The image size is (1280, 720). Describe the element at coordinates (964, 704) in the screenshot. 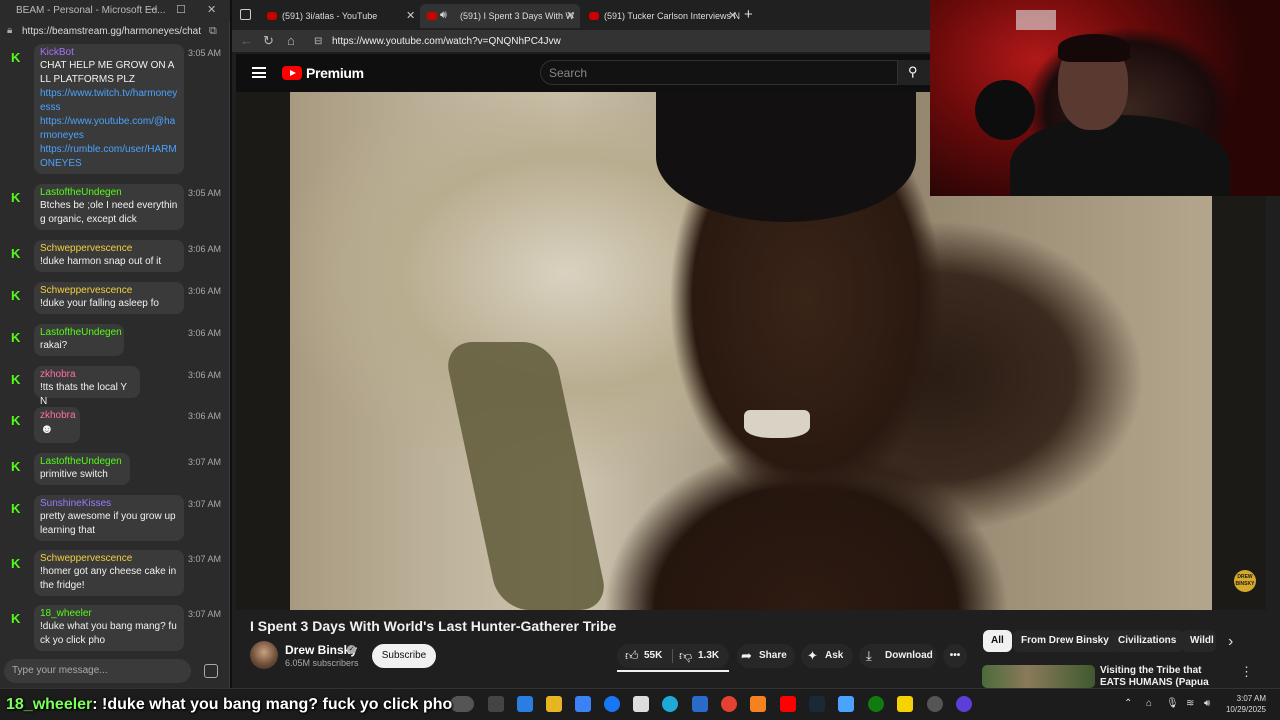

I see `obs-icon` at that location.